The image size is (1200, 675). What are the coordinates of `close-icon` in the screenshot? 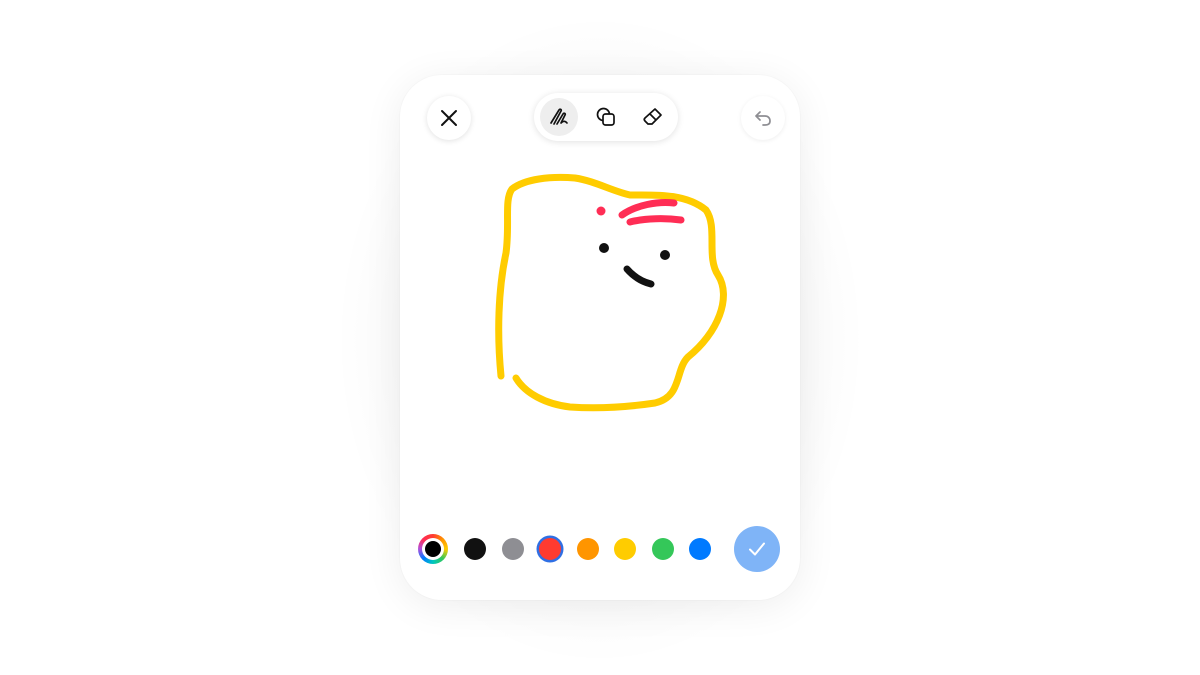 It's located at (449, 118).